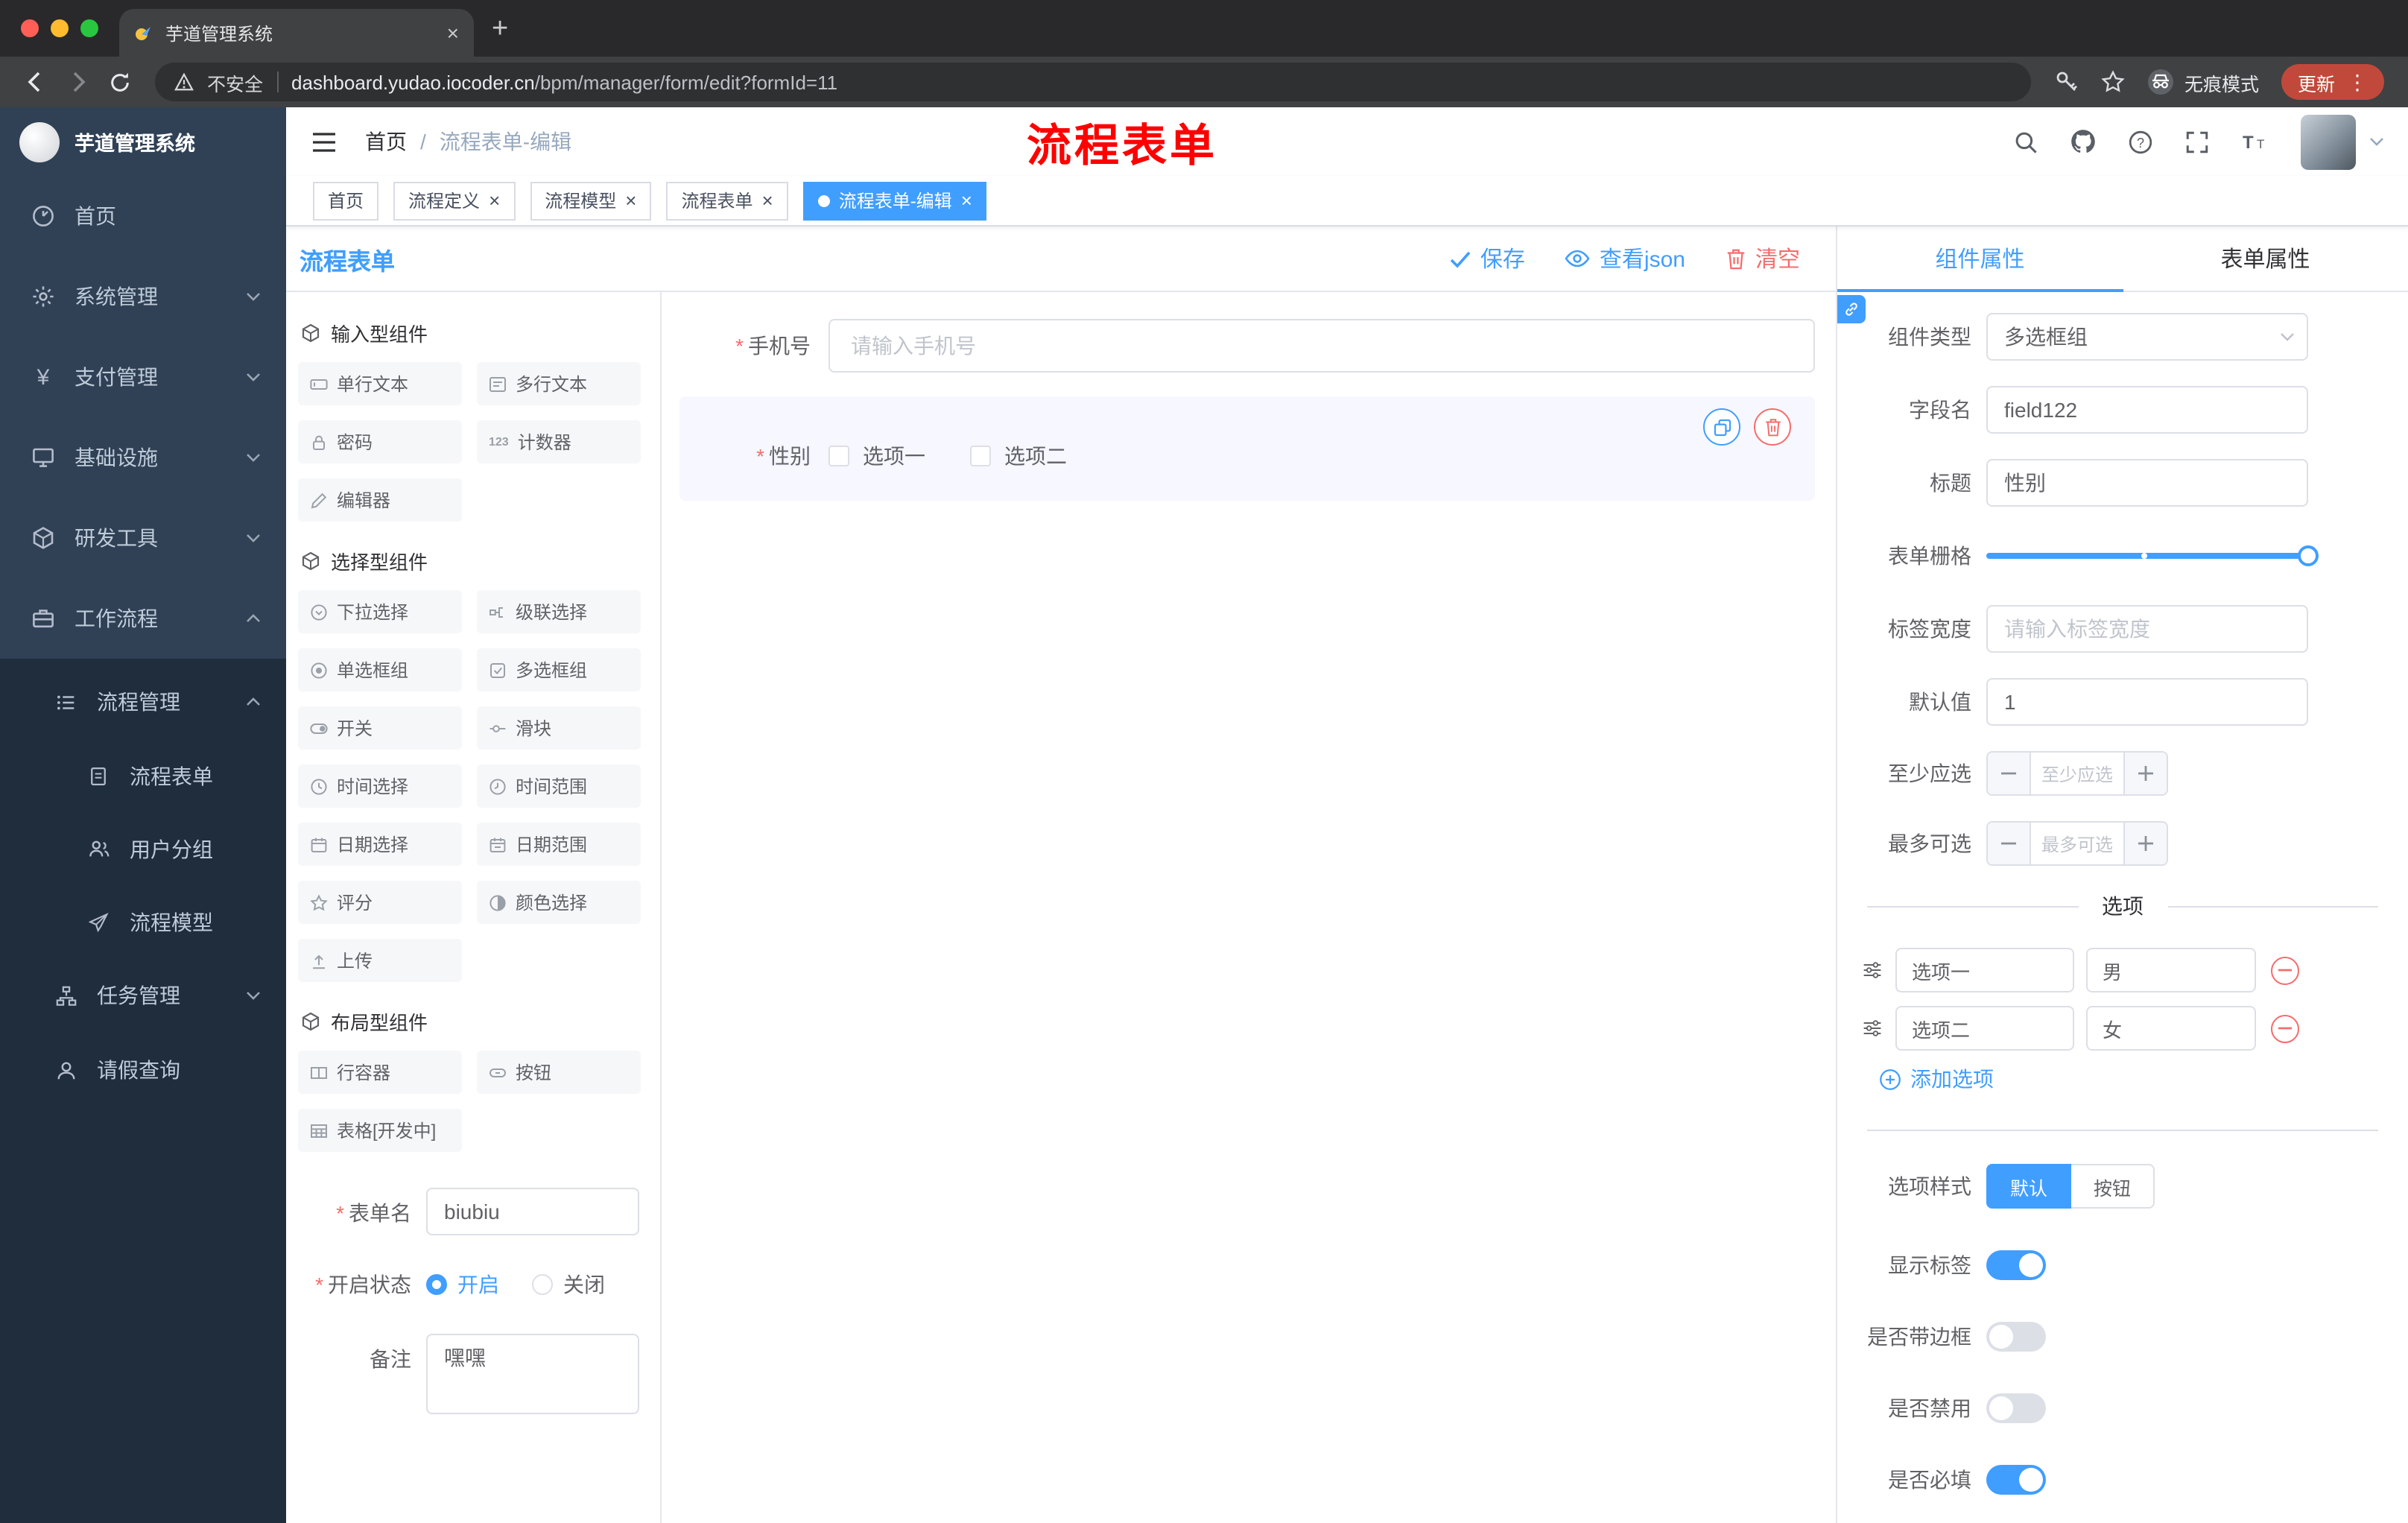  What do you see at coordinates (1980, 260) in the screenshot?
I see `tab-component-props: 组件属性` at bounding box center [1980, 260].